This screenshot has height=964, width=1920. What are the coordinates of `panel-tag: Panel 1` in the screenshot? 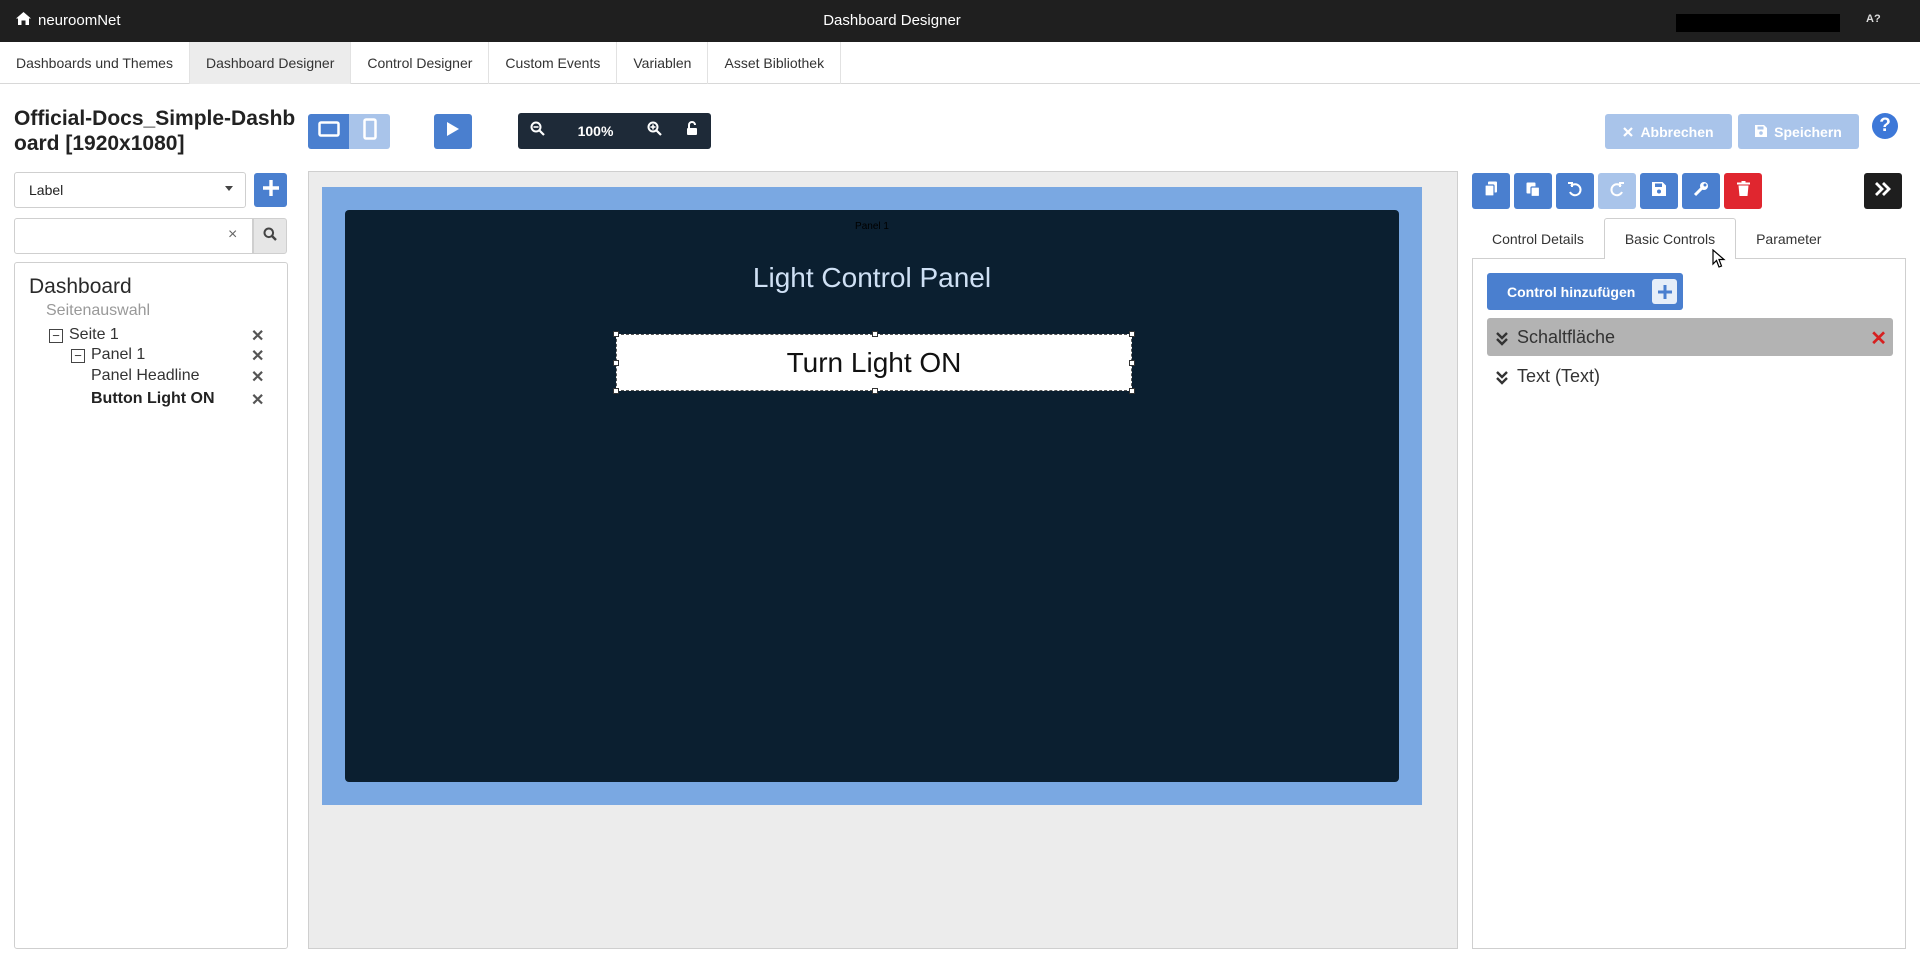 It's located at (872, 226).